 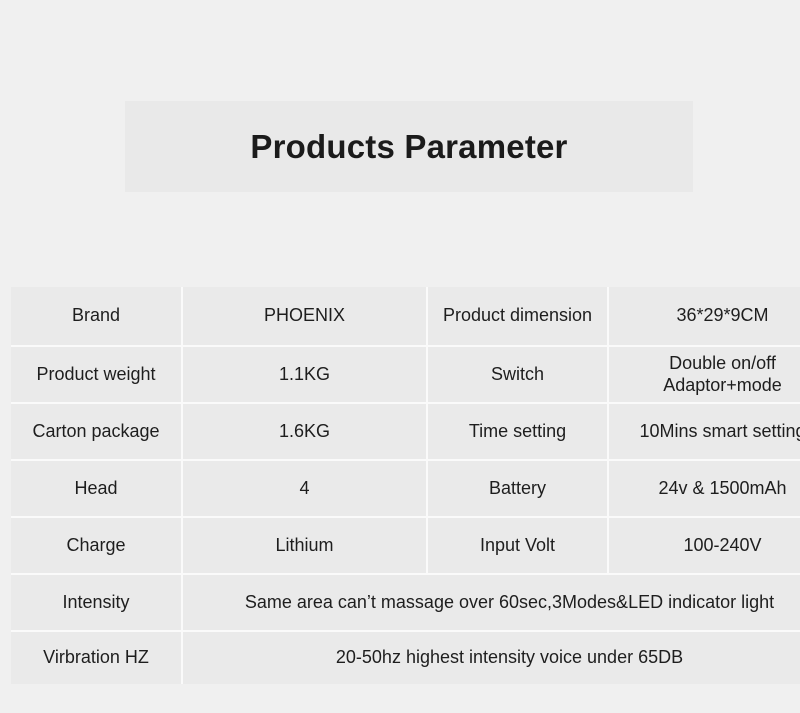 I want to click on param-value-charge: Lithium, so click(x=305, y=546).